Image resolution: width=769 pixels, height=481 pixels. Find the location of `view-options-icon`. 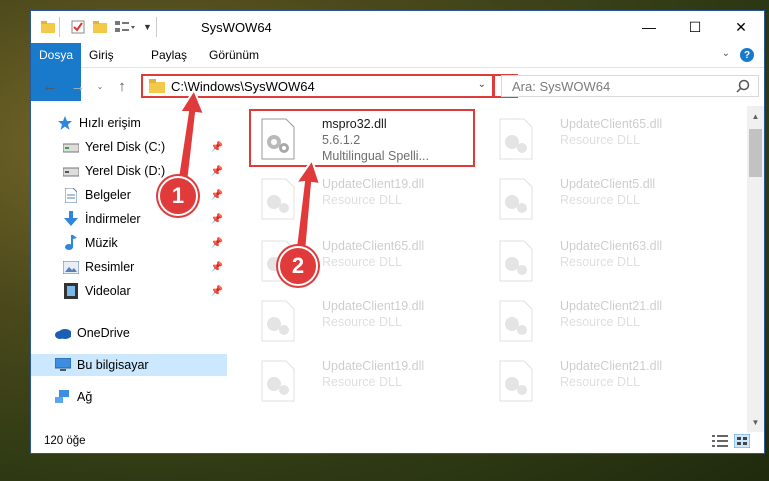

view-options-icon is located at coordinates (125, 27).